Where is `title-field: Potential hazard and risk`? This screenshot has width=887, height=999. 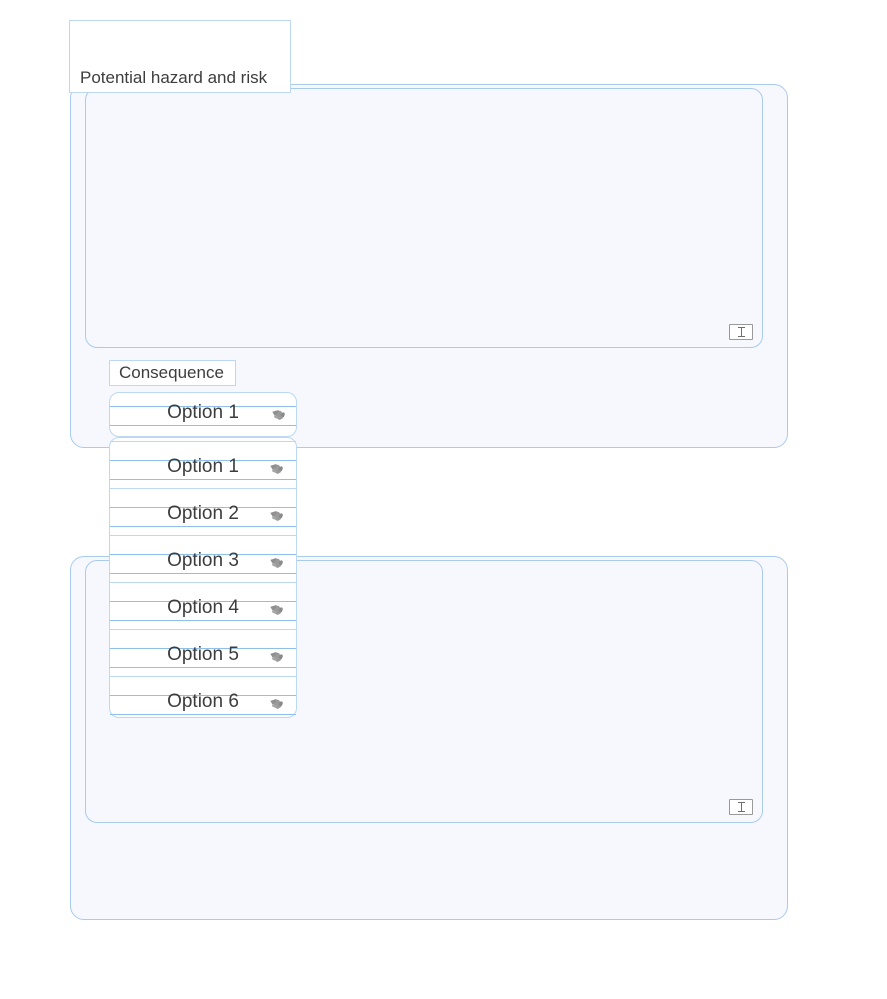 title-field: Potential hazard and risk is located at coordinates (180, 56).